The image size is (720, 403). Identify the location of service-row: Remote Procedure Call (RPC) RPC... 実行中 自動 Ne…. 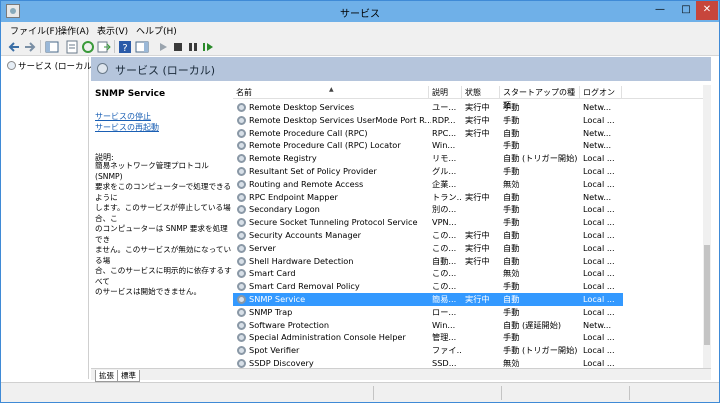
(428, 133).